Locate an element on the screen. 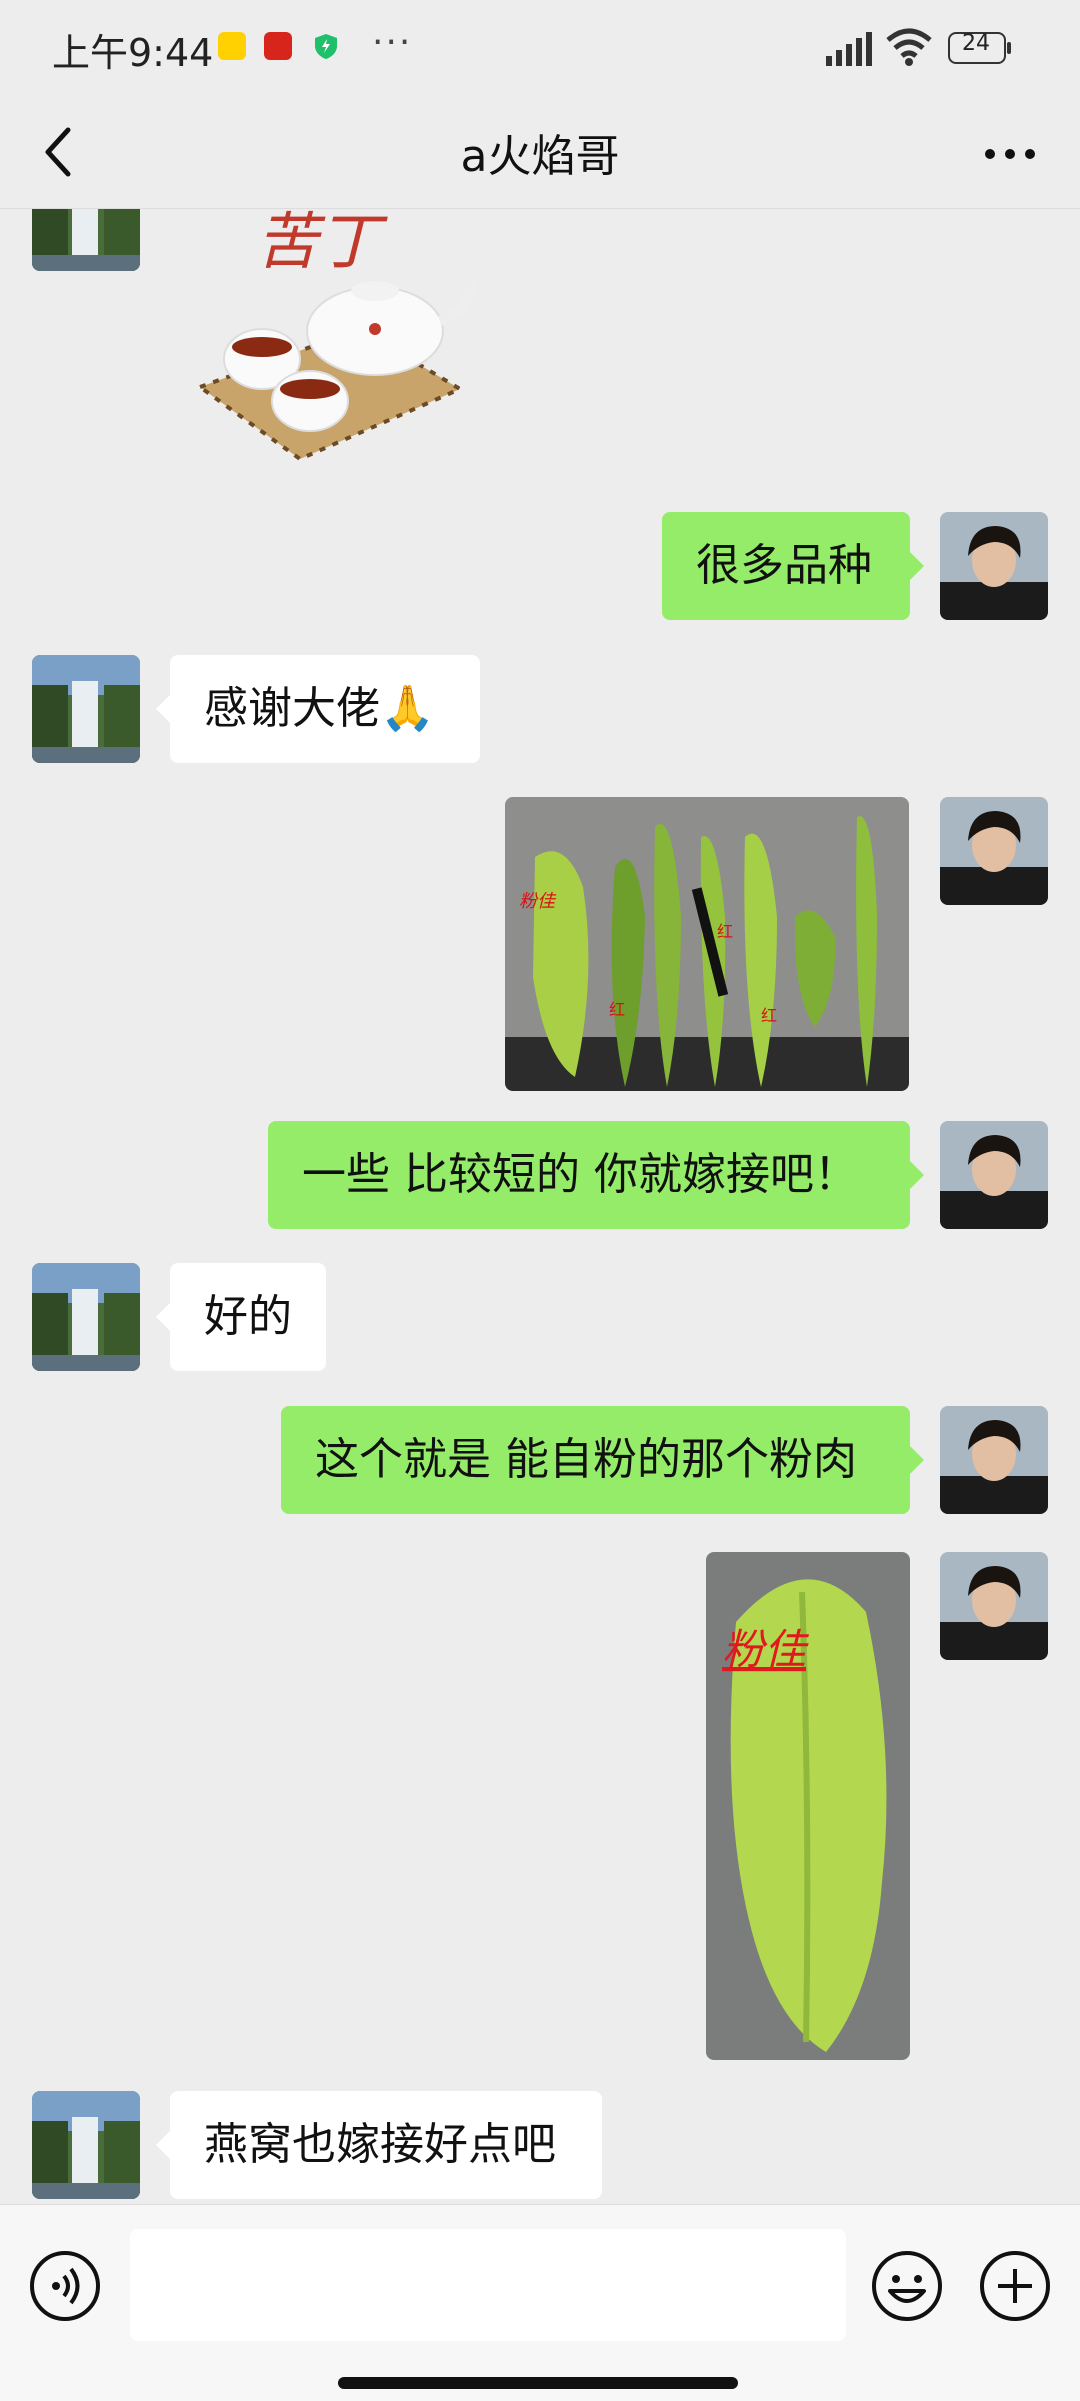  message-input is located at coordinates (488, 2285).